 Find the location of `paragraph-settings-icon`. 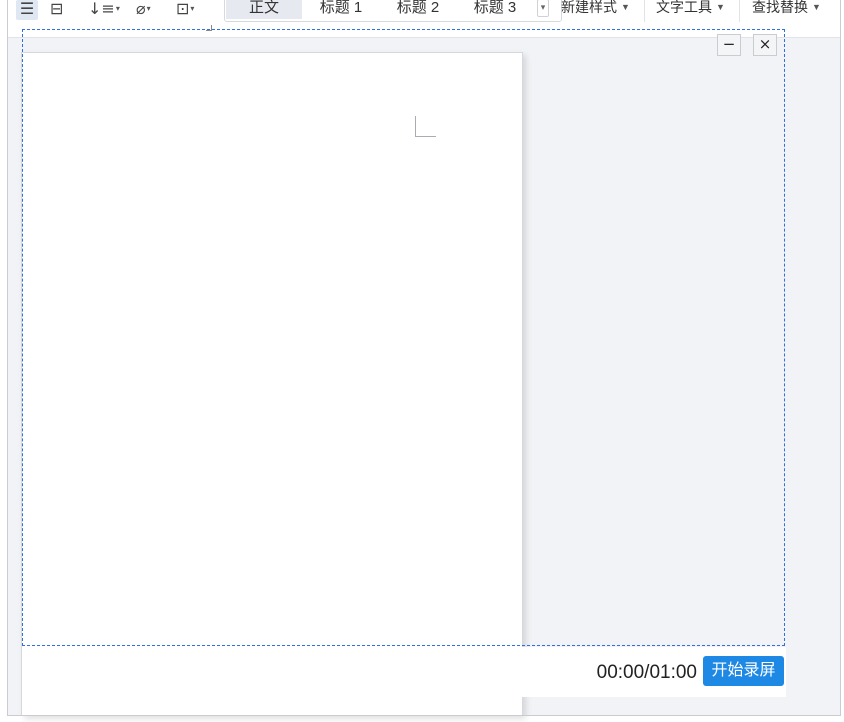

paragraph-settings-icon is located at coordinates (209, 28).